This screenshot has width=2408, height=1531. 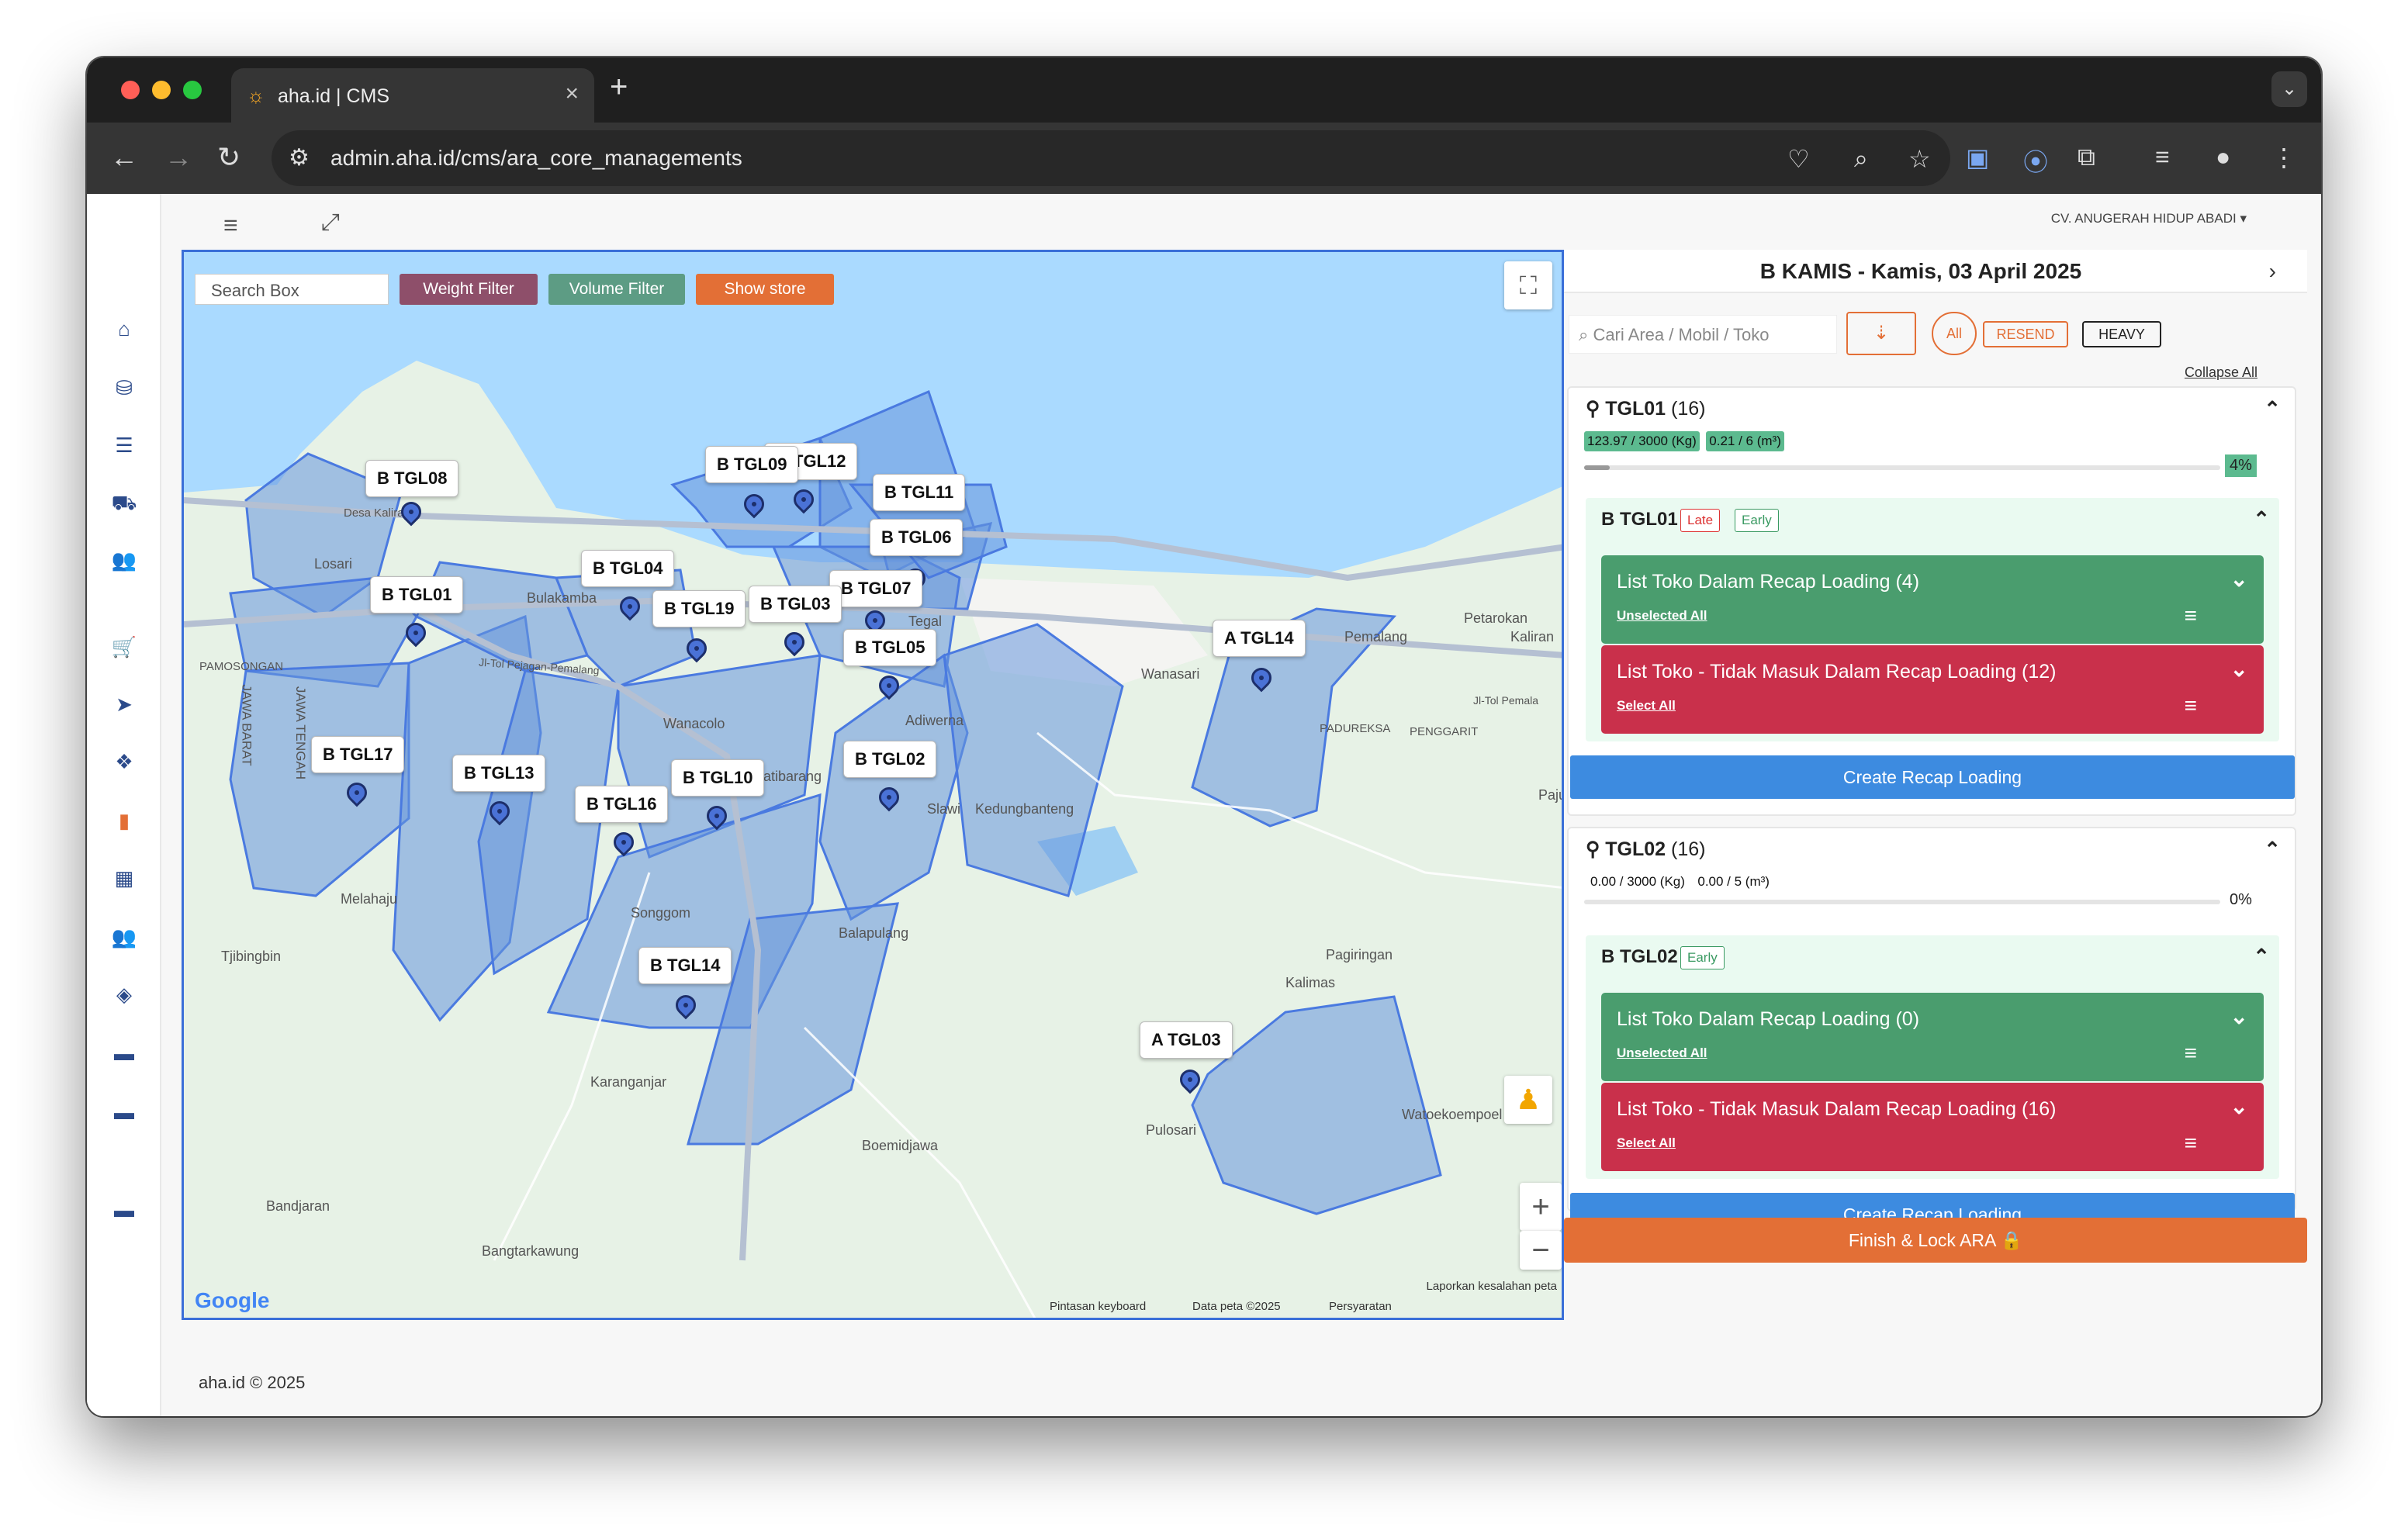 What do you see at coordinates (1935, 1240) in the screenshot?
I see `finish-lock-ara-button: Finish & Lock ARA 🔒` at bounding box center [1935, 1240].